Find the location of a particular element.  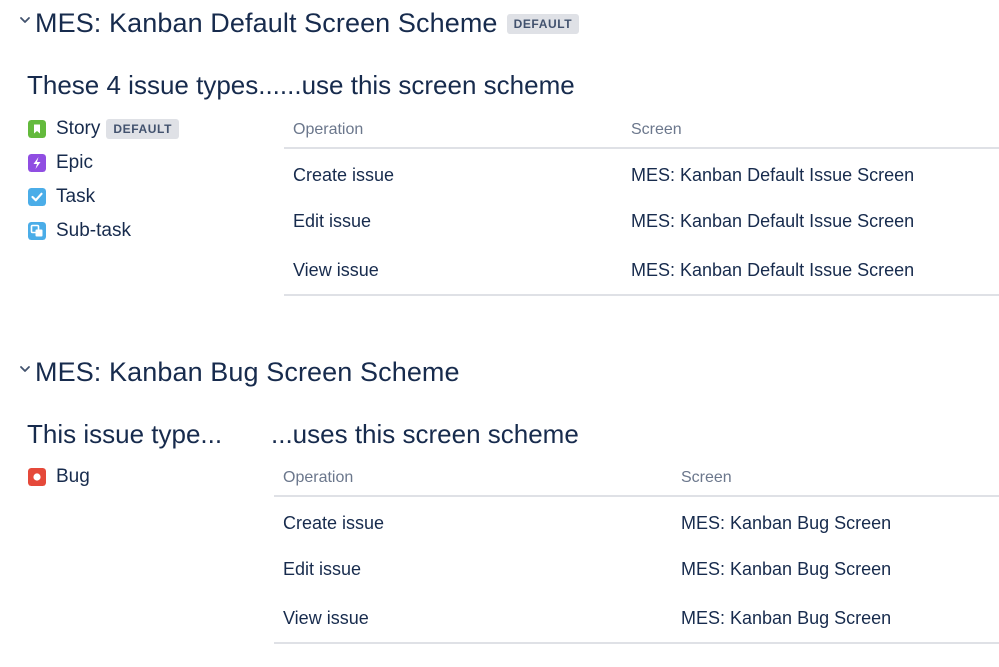

issue-type-subtask: Sub-task is located at coordinates (103, 231).